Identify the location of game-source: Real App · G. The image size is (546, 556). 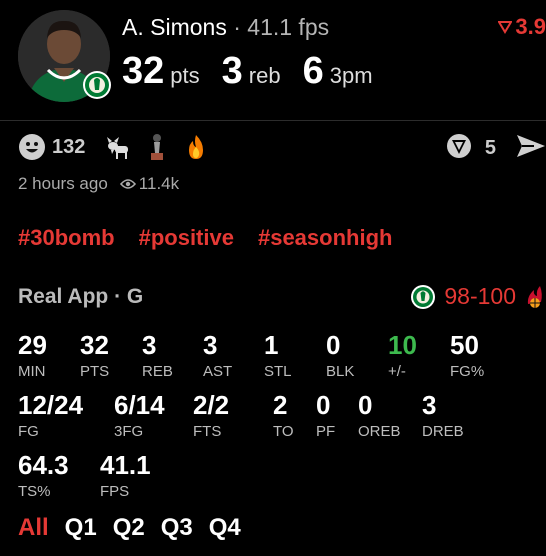
(81, 296).